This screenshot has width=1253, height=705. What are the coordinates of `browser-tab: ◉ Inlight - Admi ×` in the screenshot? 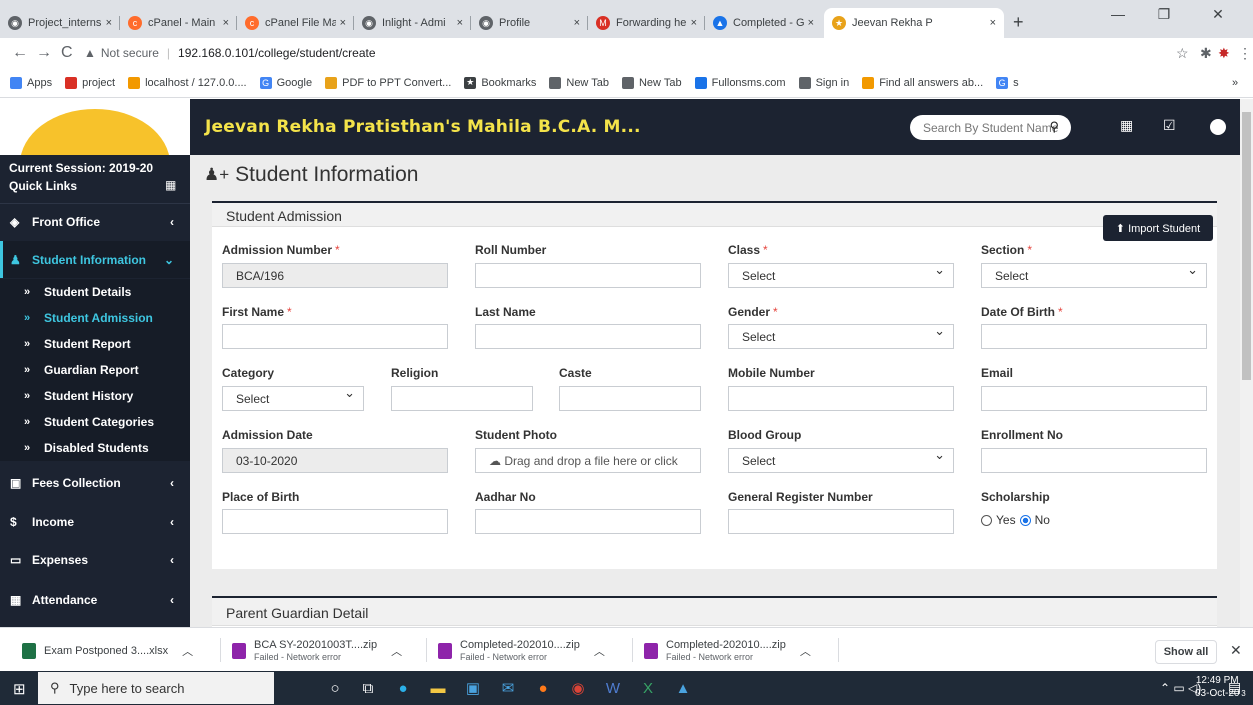 It's located at (412, 23).